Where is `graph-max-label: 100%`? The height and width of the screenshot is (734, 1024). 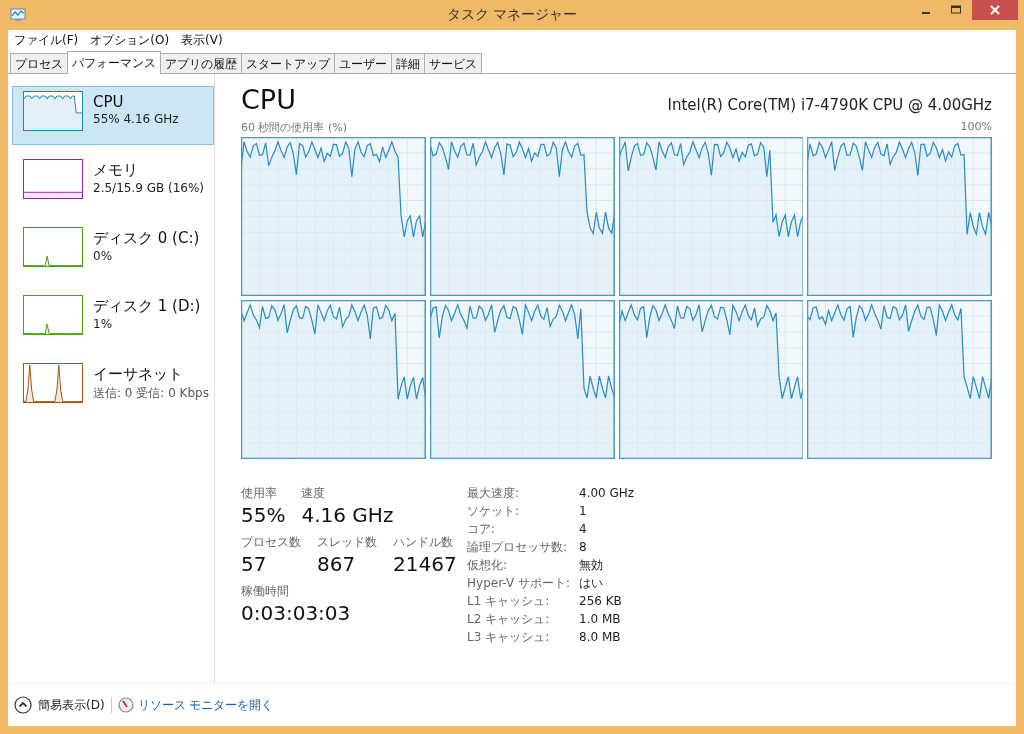 graph-max-label: 100% is located at coordinates (976, 127).